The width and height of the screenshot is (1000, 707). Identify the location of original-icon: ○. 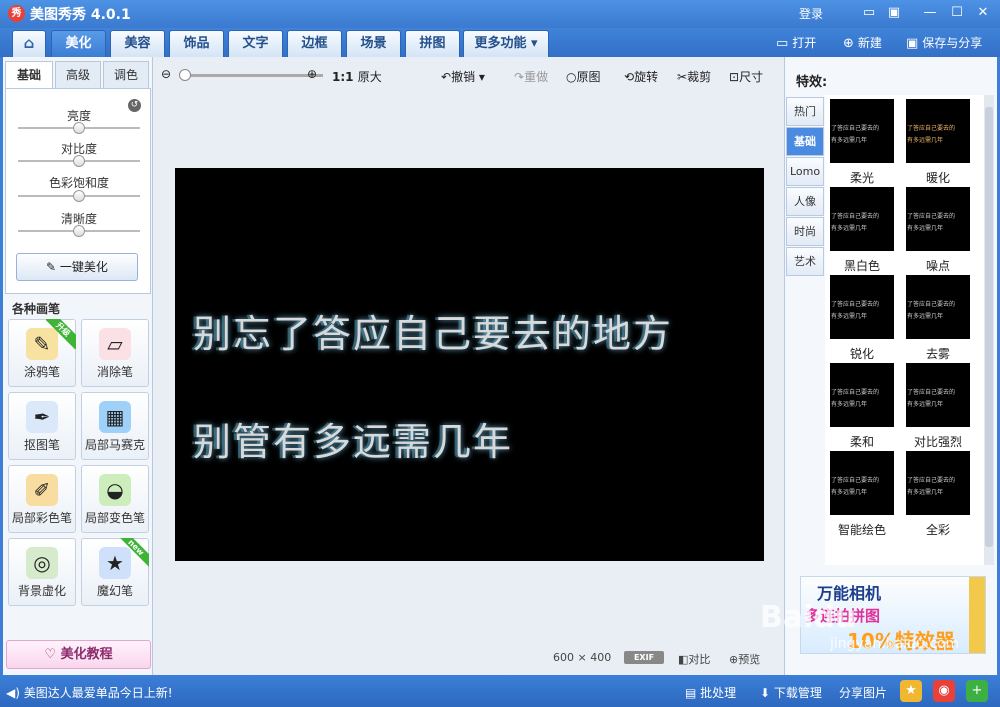
(571, 77).